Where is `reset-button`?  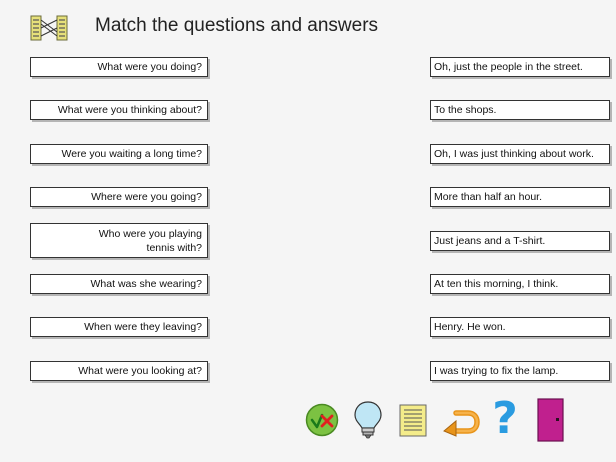
reset-button is located at coordinates (461, 421).